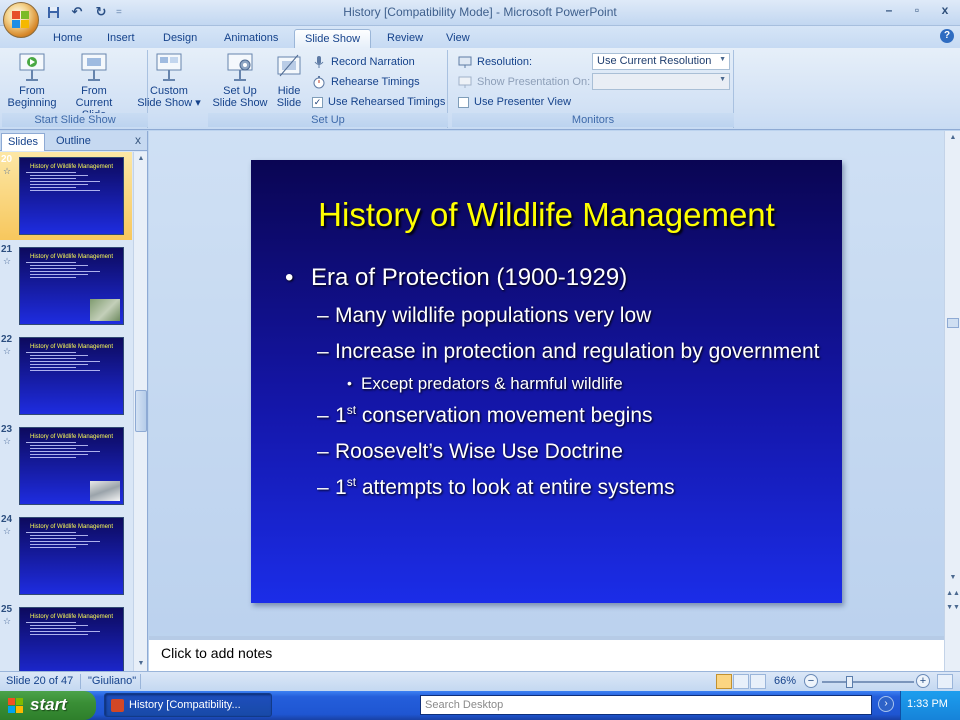 The height and width of the screenshot is (720, 960). I want to click on hide-slide-button: Hide Slide, so click(289, 80).